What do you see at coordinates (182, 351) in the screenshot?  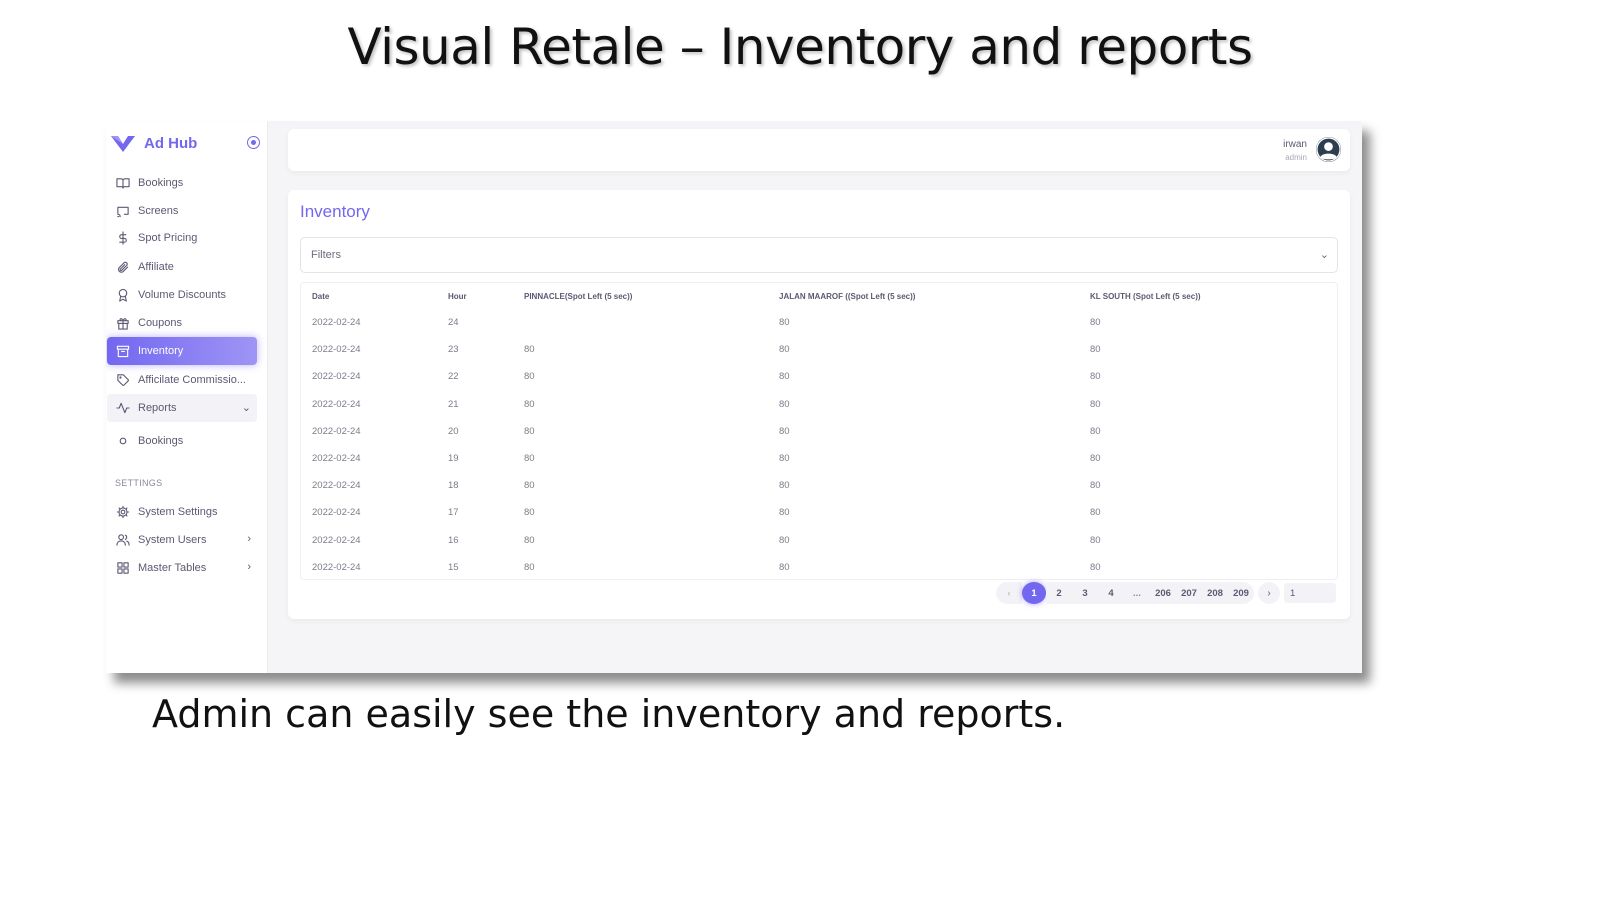 I see `sidebar-item-inventory: Inventory` at bounding box center [182, 351].